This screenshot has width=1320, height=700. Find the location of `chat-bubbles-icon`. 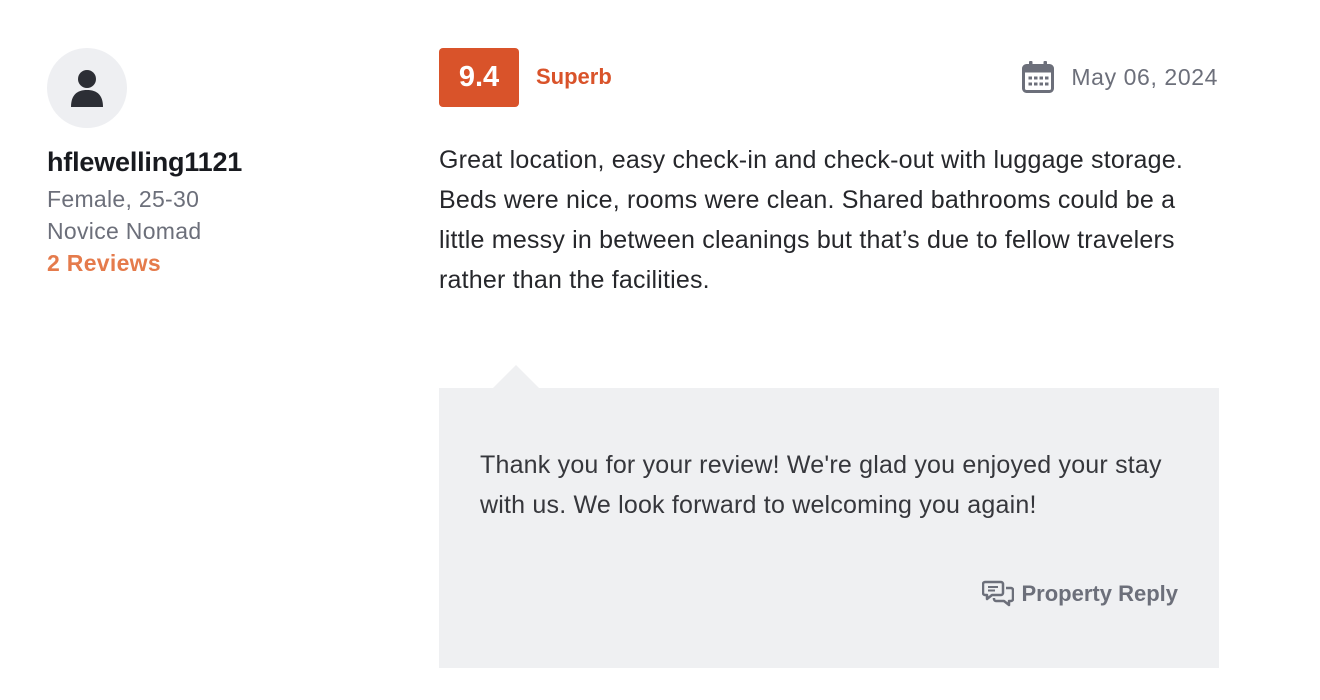

chat-bubbles-icon is located at coordinates (997, 594).